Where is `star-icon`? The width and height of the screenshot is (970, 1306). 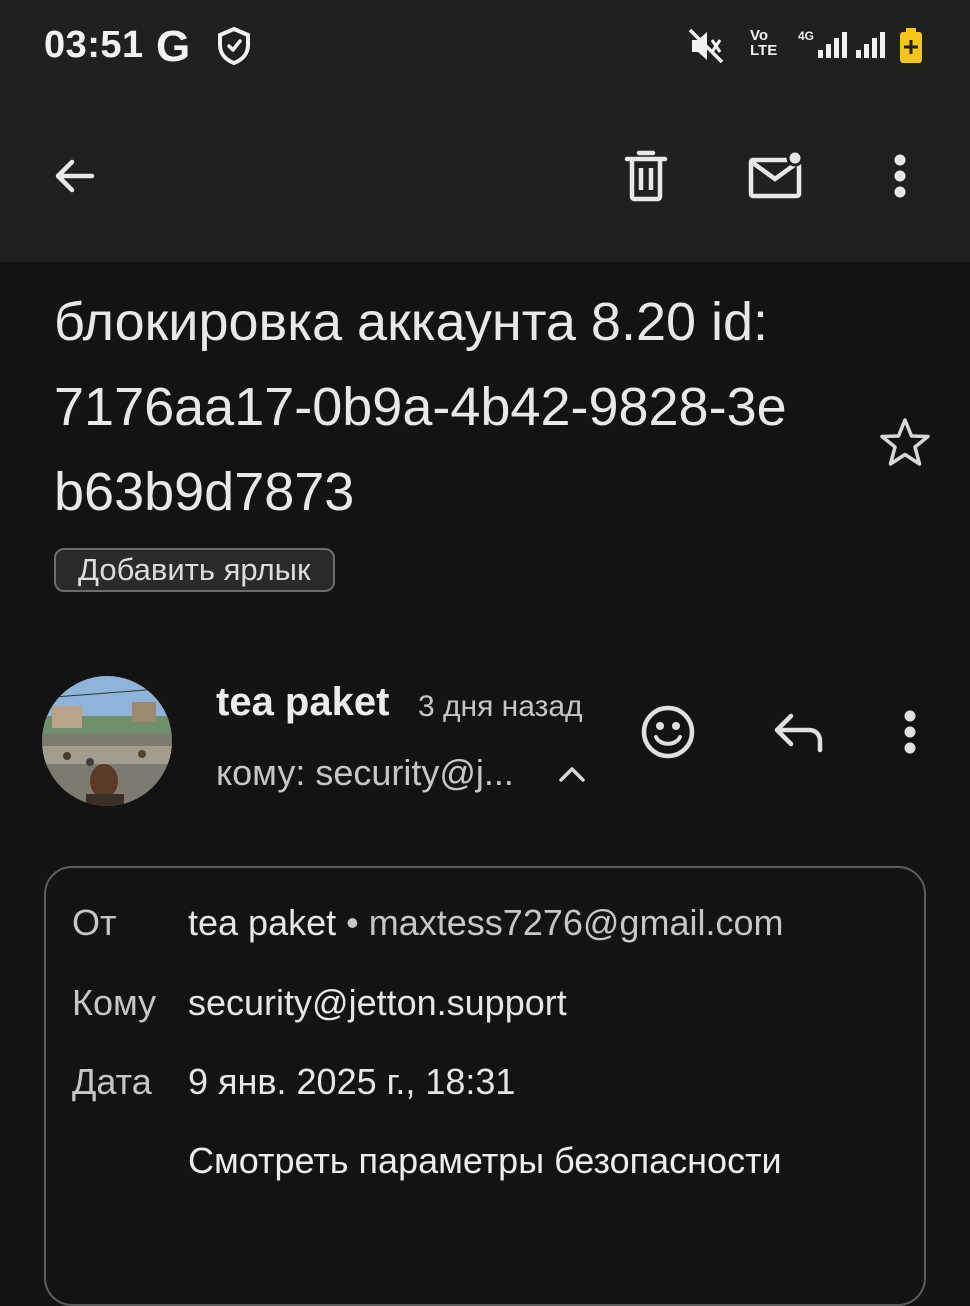
star-icon is located at coordinates (905, 442).